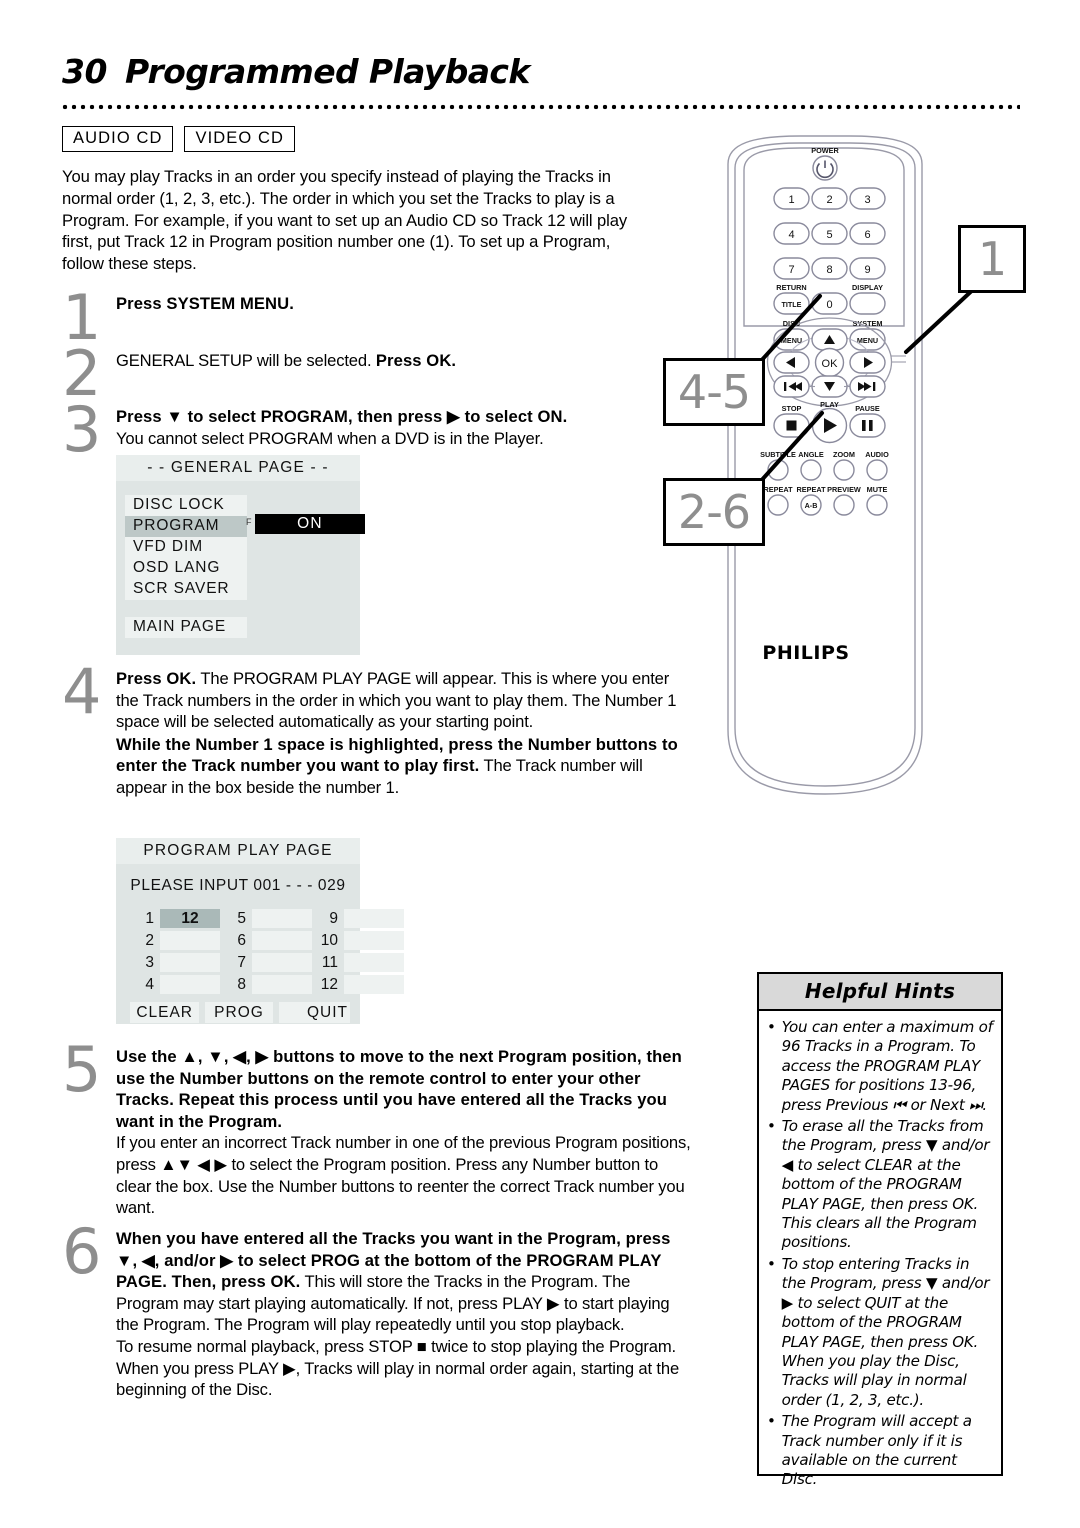 The height and width of the screenshot is (1528, 1080). Describe the element at coordinates (238, 885) in the screenshot. I see `program-play-prompt: PLEASE INPUT 001 - - - 029` at that location.